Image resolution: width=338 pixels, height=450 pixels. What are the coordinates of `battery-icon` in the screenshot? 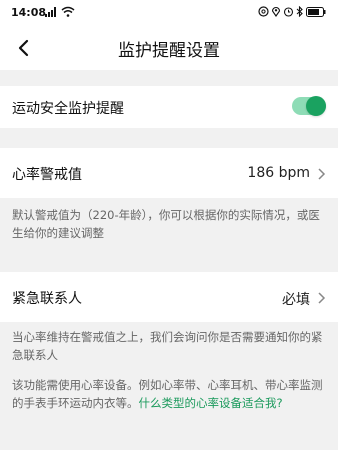 It's located at (316, 11).